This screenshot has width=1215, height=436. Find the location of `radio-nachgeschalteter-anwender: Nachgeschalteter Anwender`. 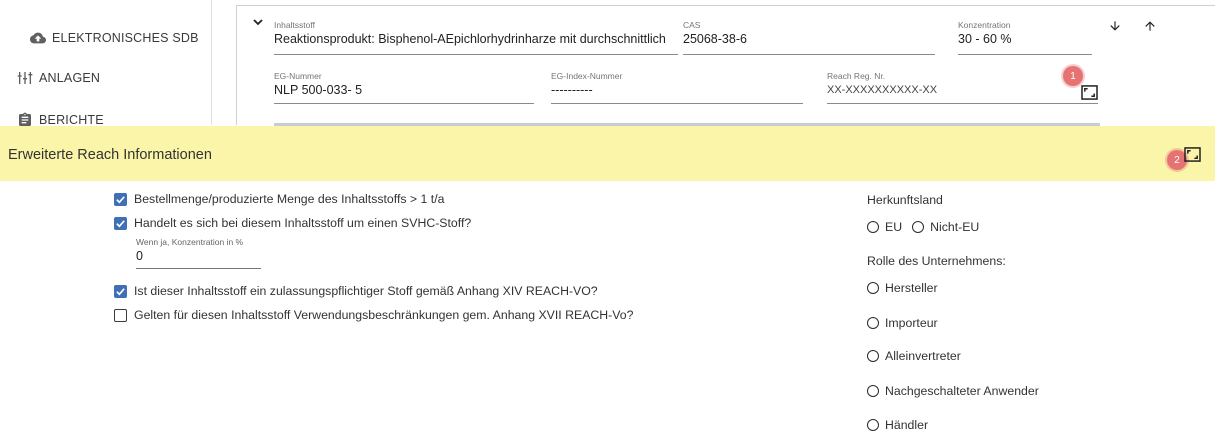

radio-nachgeschalteter-anwender: Nachgeschalteter Anwender is located at coordinates (953, 391).